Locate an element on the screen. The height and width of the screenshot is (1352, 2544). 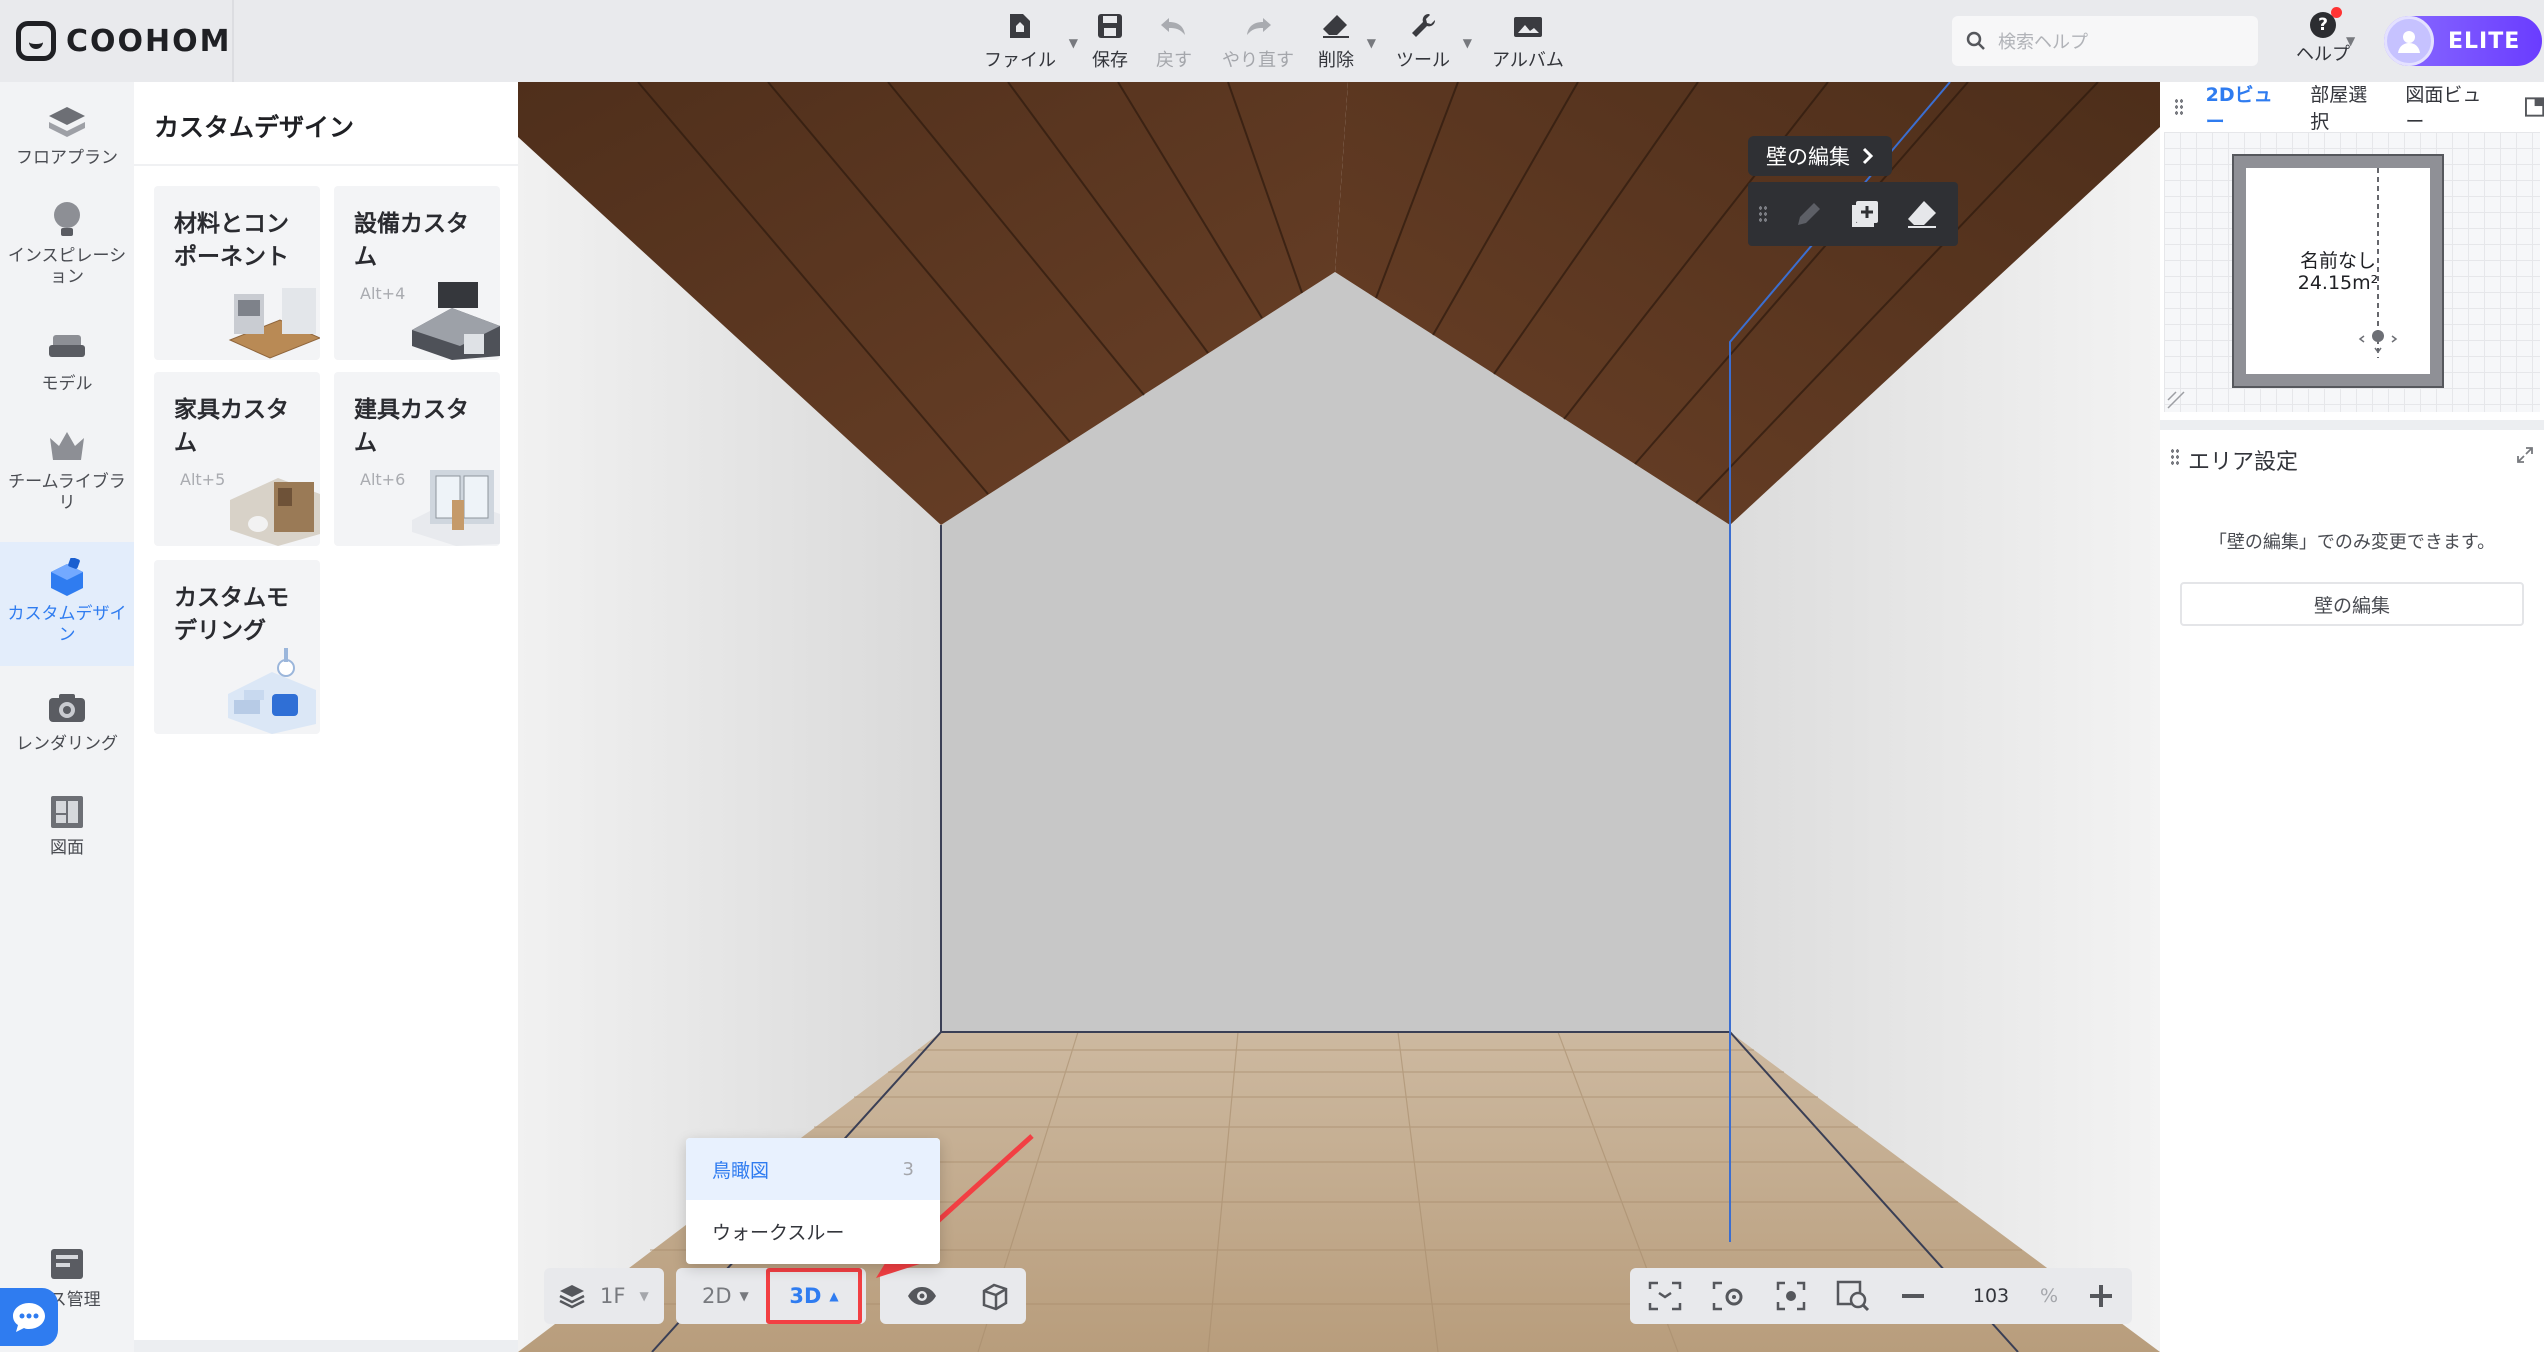
help-button: ? ヘルプ is located at coordinates (2323, 36).